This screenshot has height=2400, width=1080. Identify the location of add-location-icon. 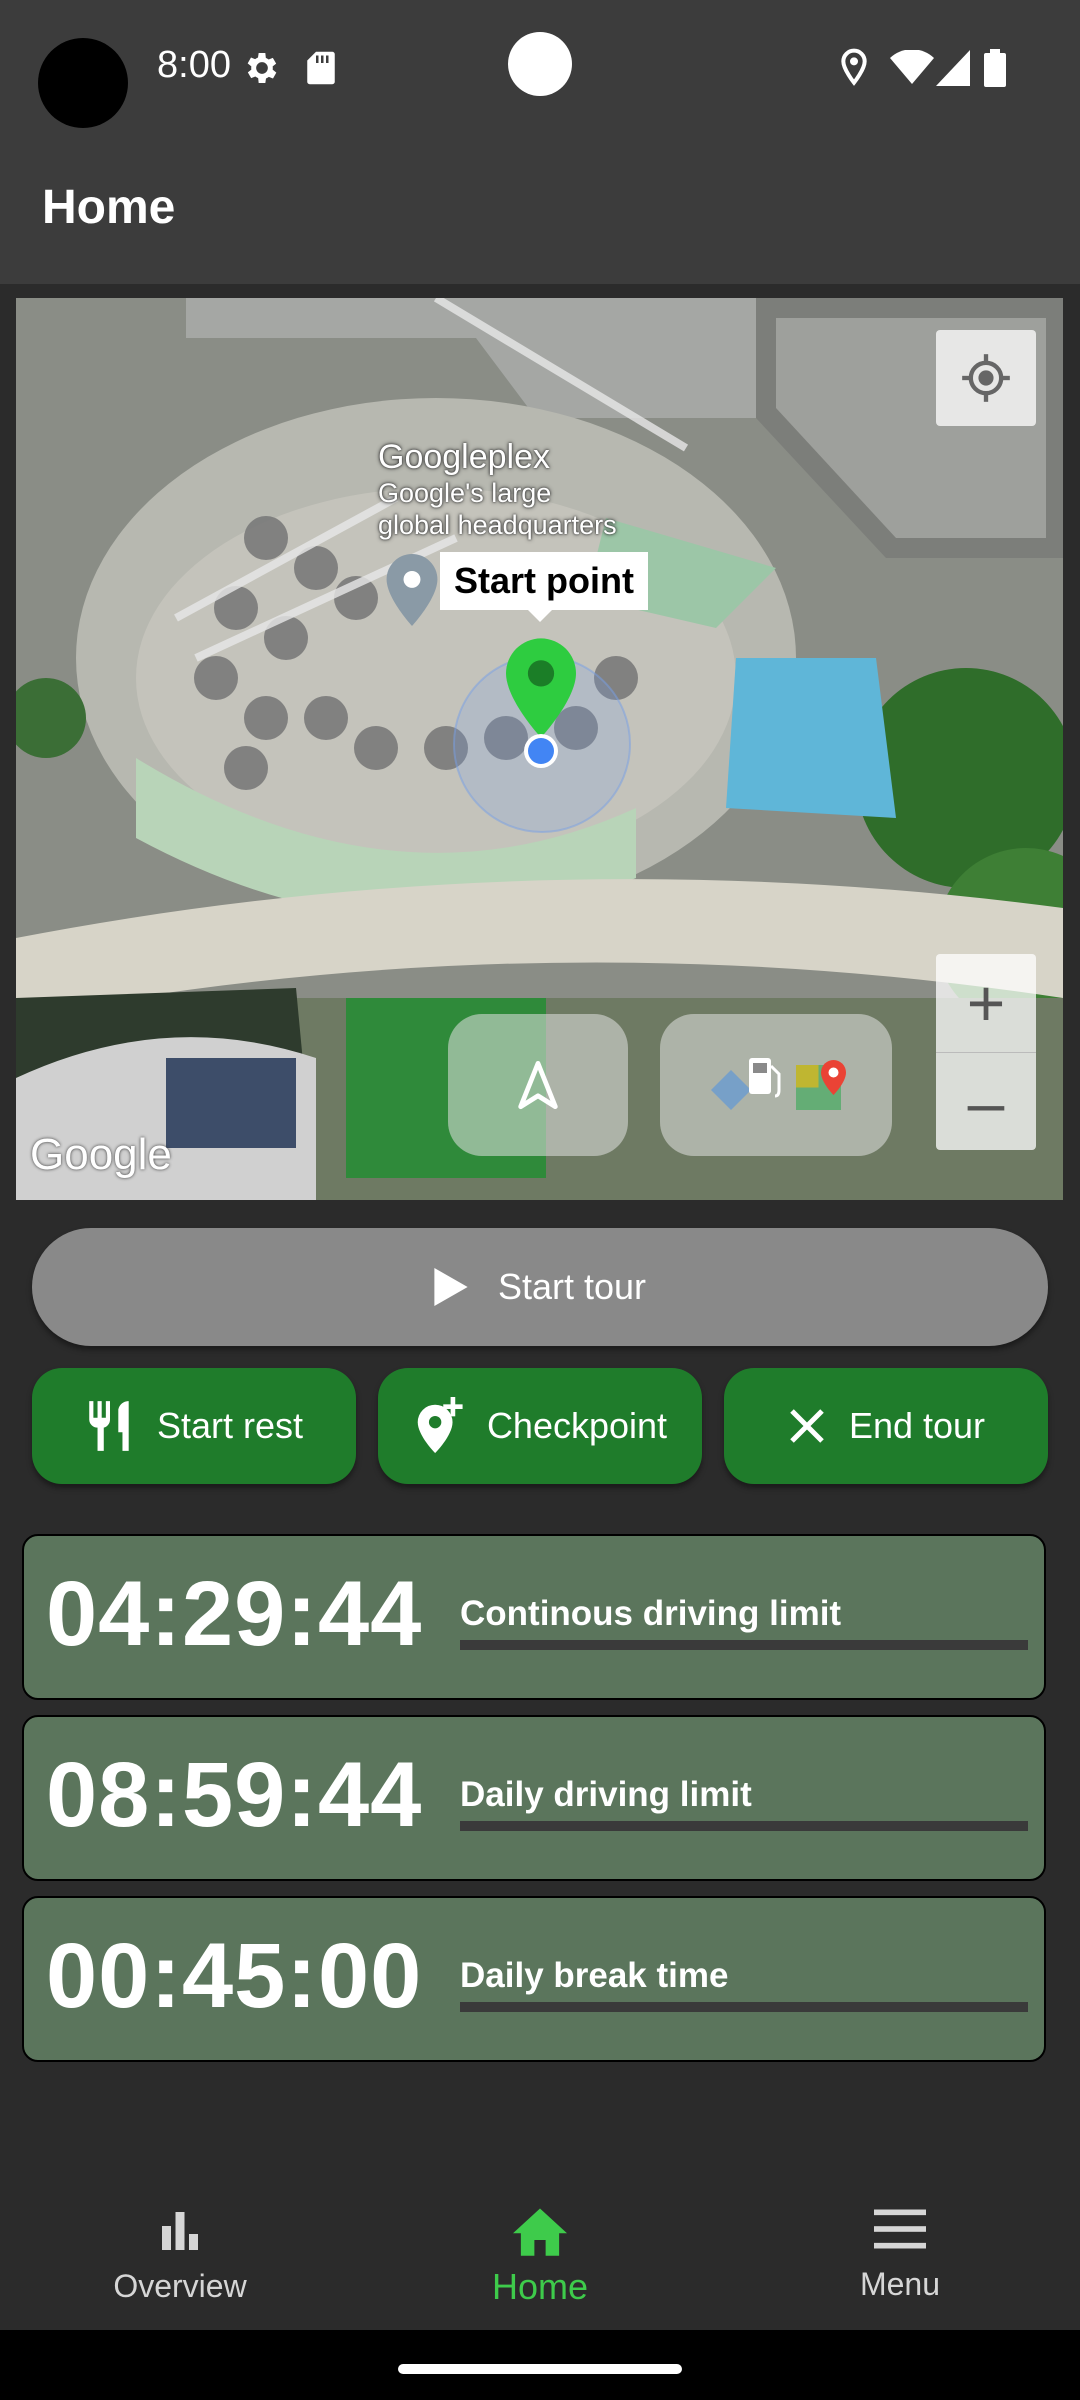
(440, 1425).